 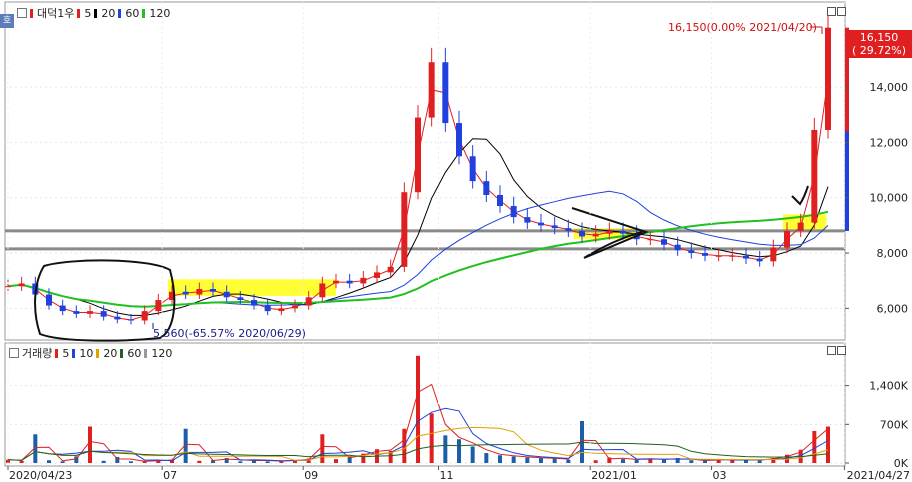 I want to click on date-tick-label: 2021/04/27, so click(x=878, y=475).